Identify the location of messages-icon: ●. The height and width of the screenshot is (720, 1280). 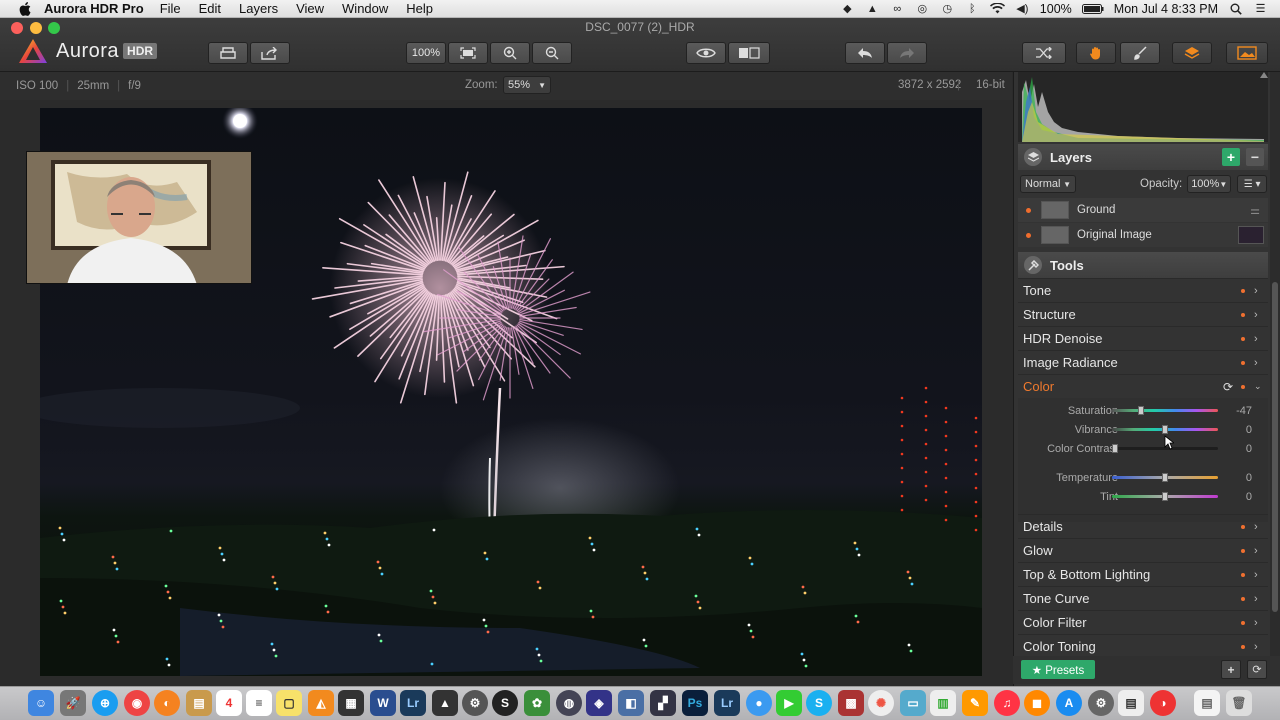
(759, 703).